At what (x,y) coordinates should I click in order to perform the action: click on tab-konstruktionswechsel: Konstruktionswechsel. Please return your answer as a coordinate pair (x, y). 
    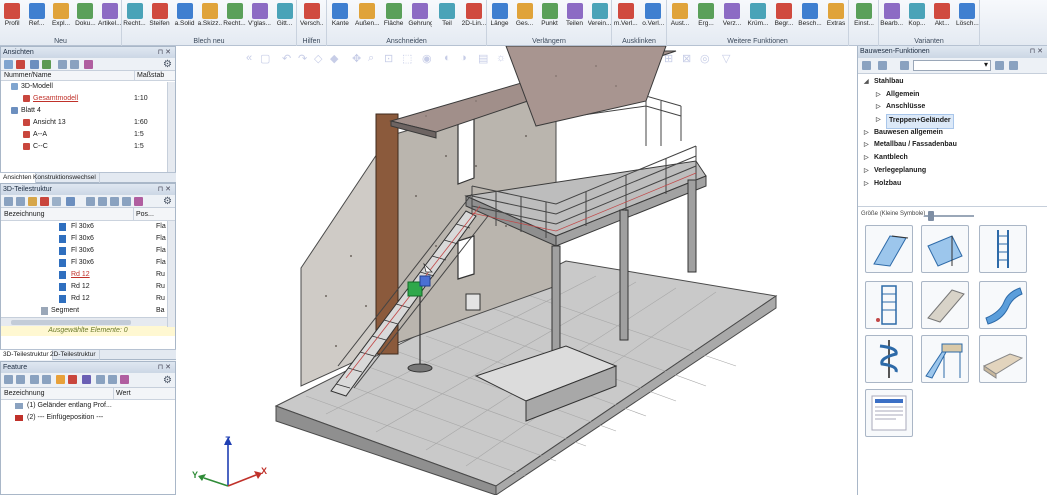
    Looking at the image, I should click on (65, 178).